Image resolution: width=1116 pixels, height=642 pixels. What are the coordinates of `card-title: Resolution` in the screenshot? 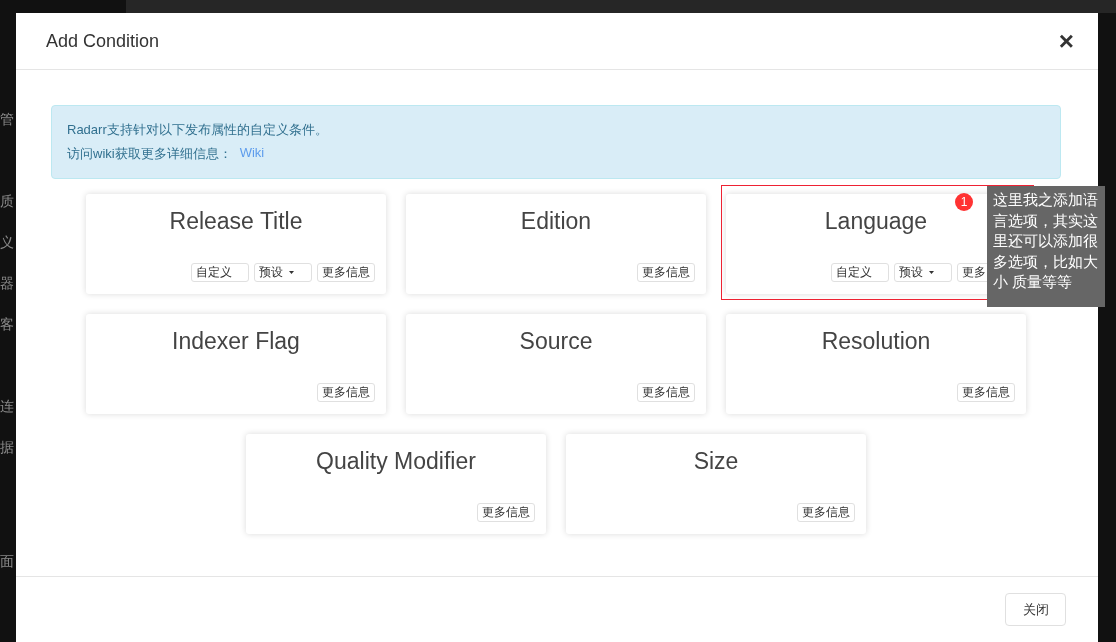 It's located at (876, 341).